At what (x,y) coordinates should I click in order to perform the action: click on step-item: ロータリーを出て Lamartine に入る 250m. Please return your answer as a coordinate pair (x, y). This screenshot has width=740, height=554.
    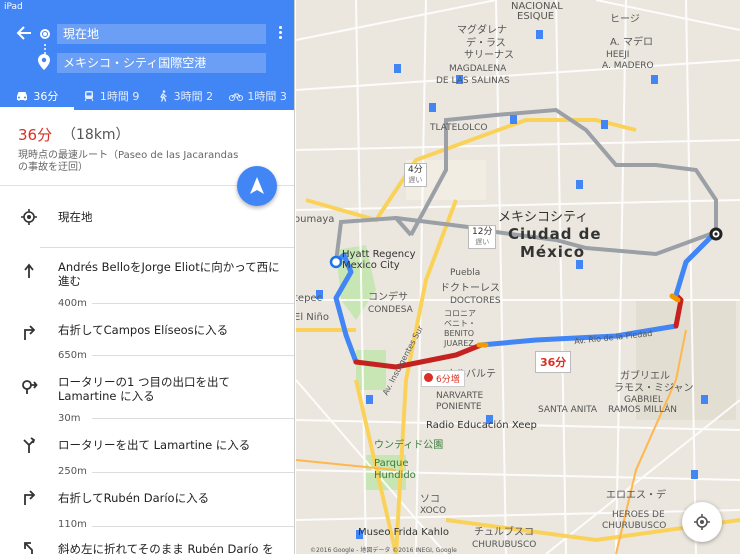
    Looking at the image, I should click on (147, 451).